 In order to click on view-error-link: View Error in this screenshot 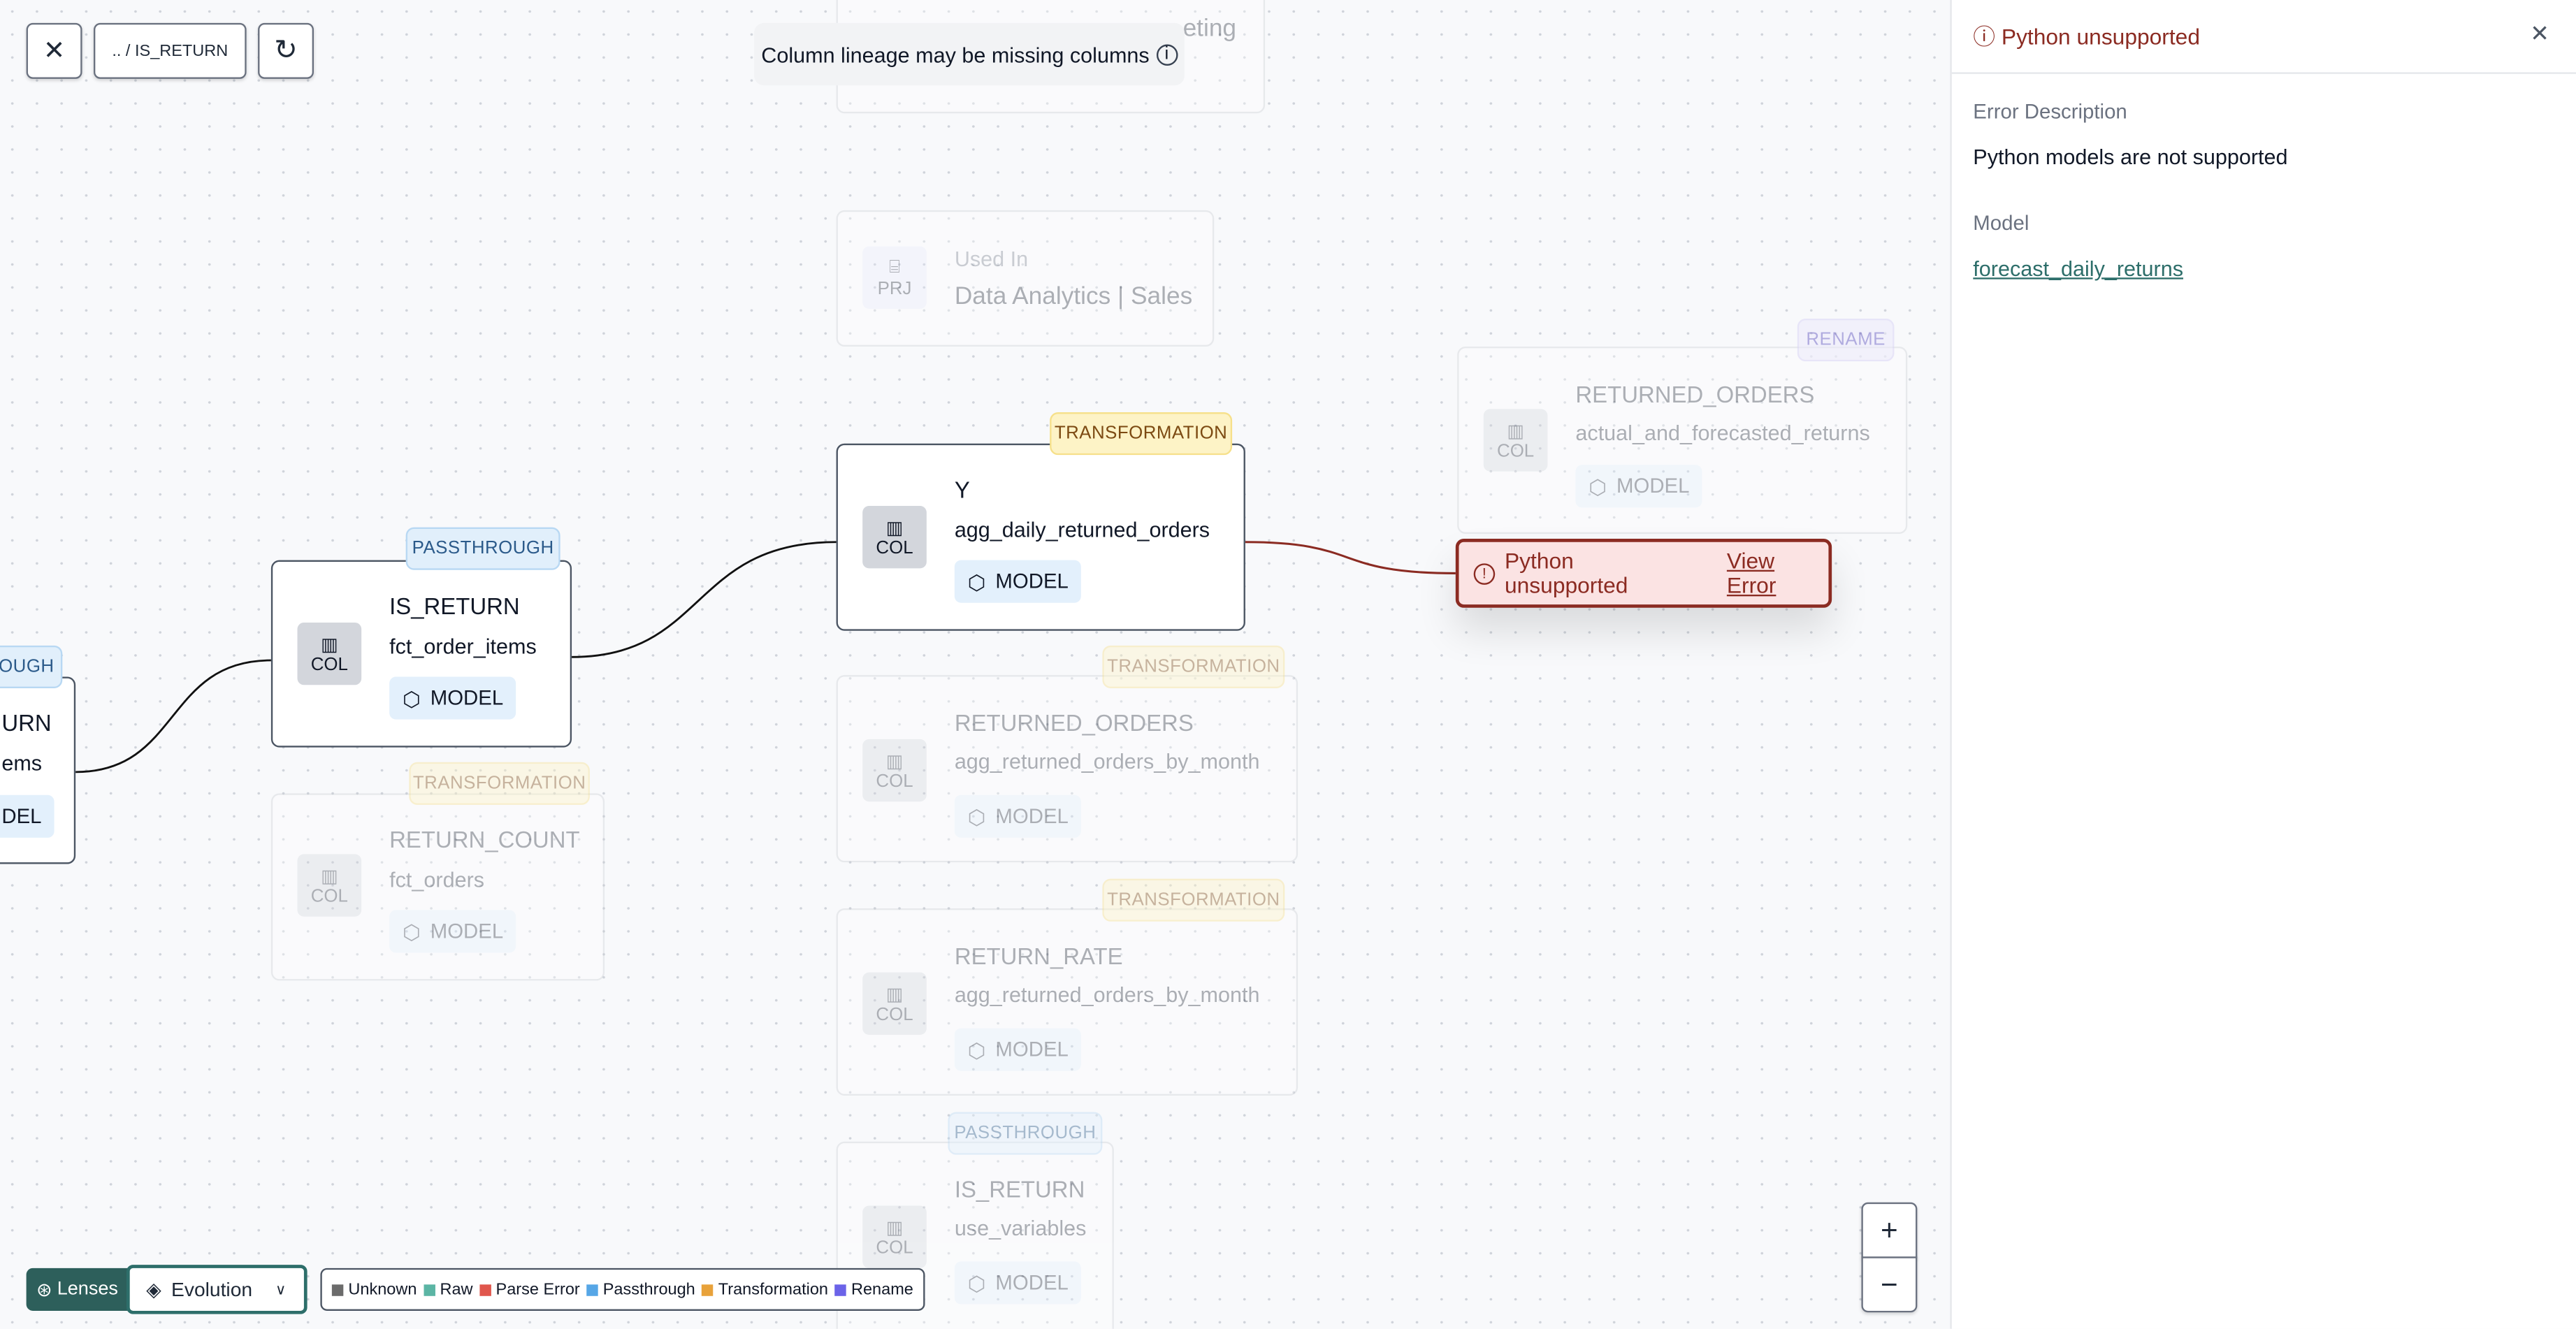, I will do `click(1778, 573)`.